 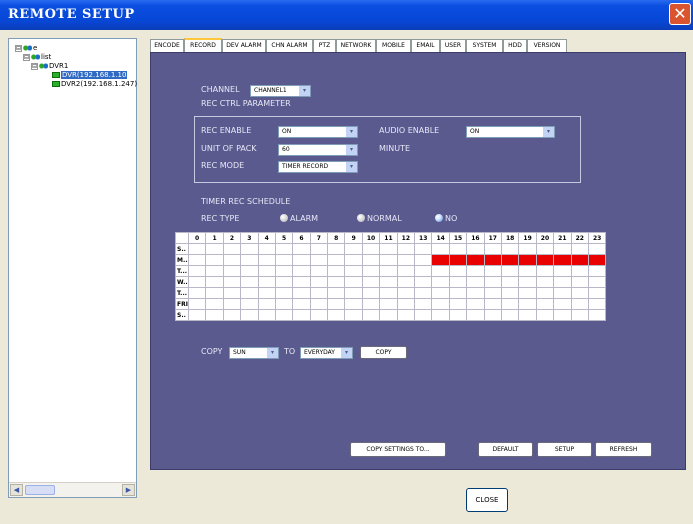 I want to click on channel-select: CHANNEL1 ▾, so click(x=280, y=91).